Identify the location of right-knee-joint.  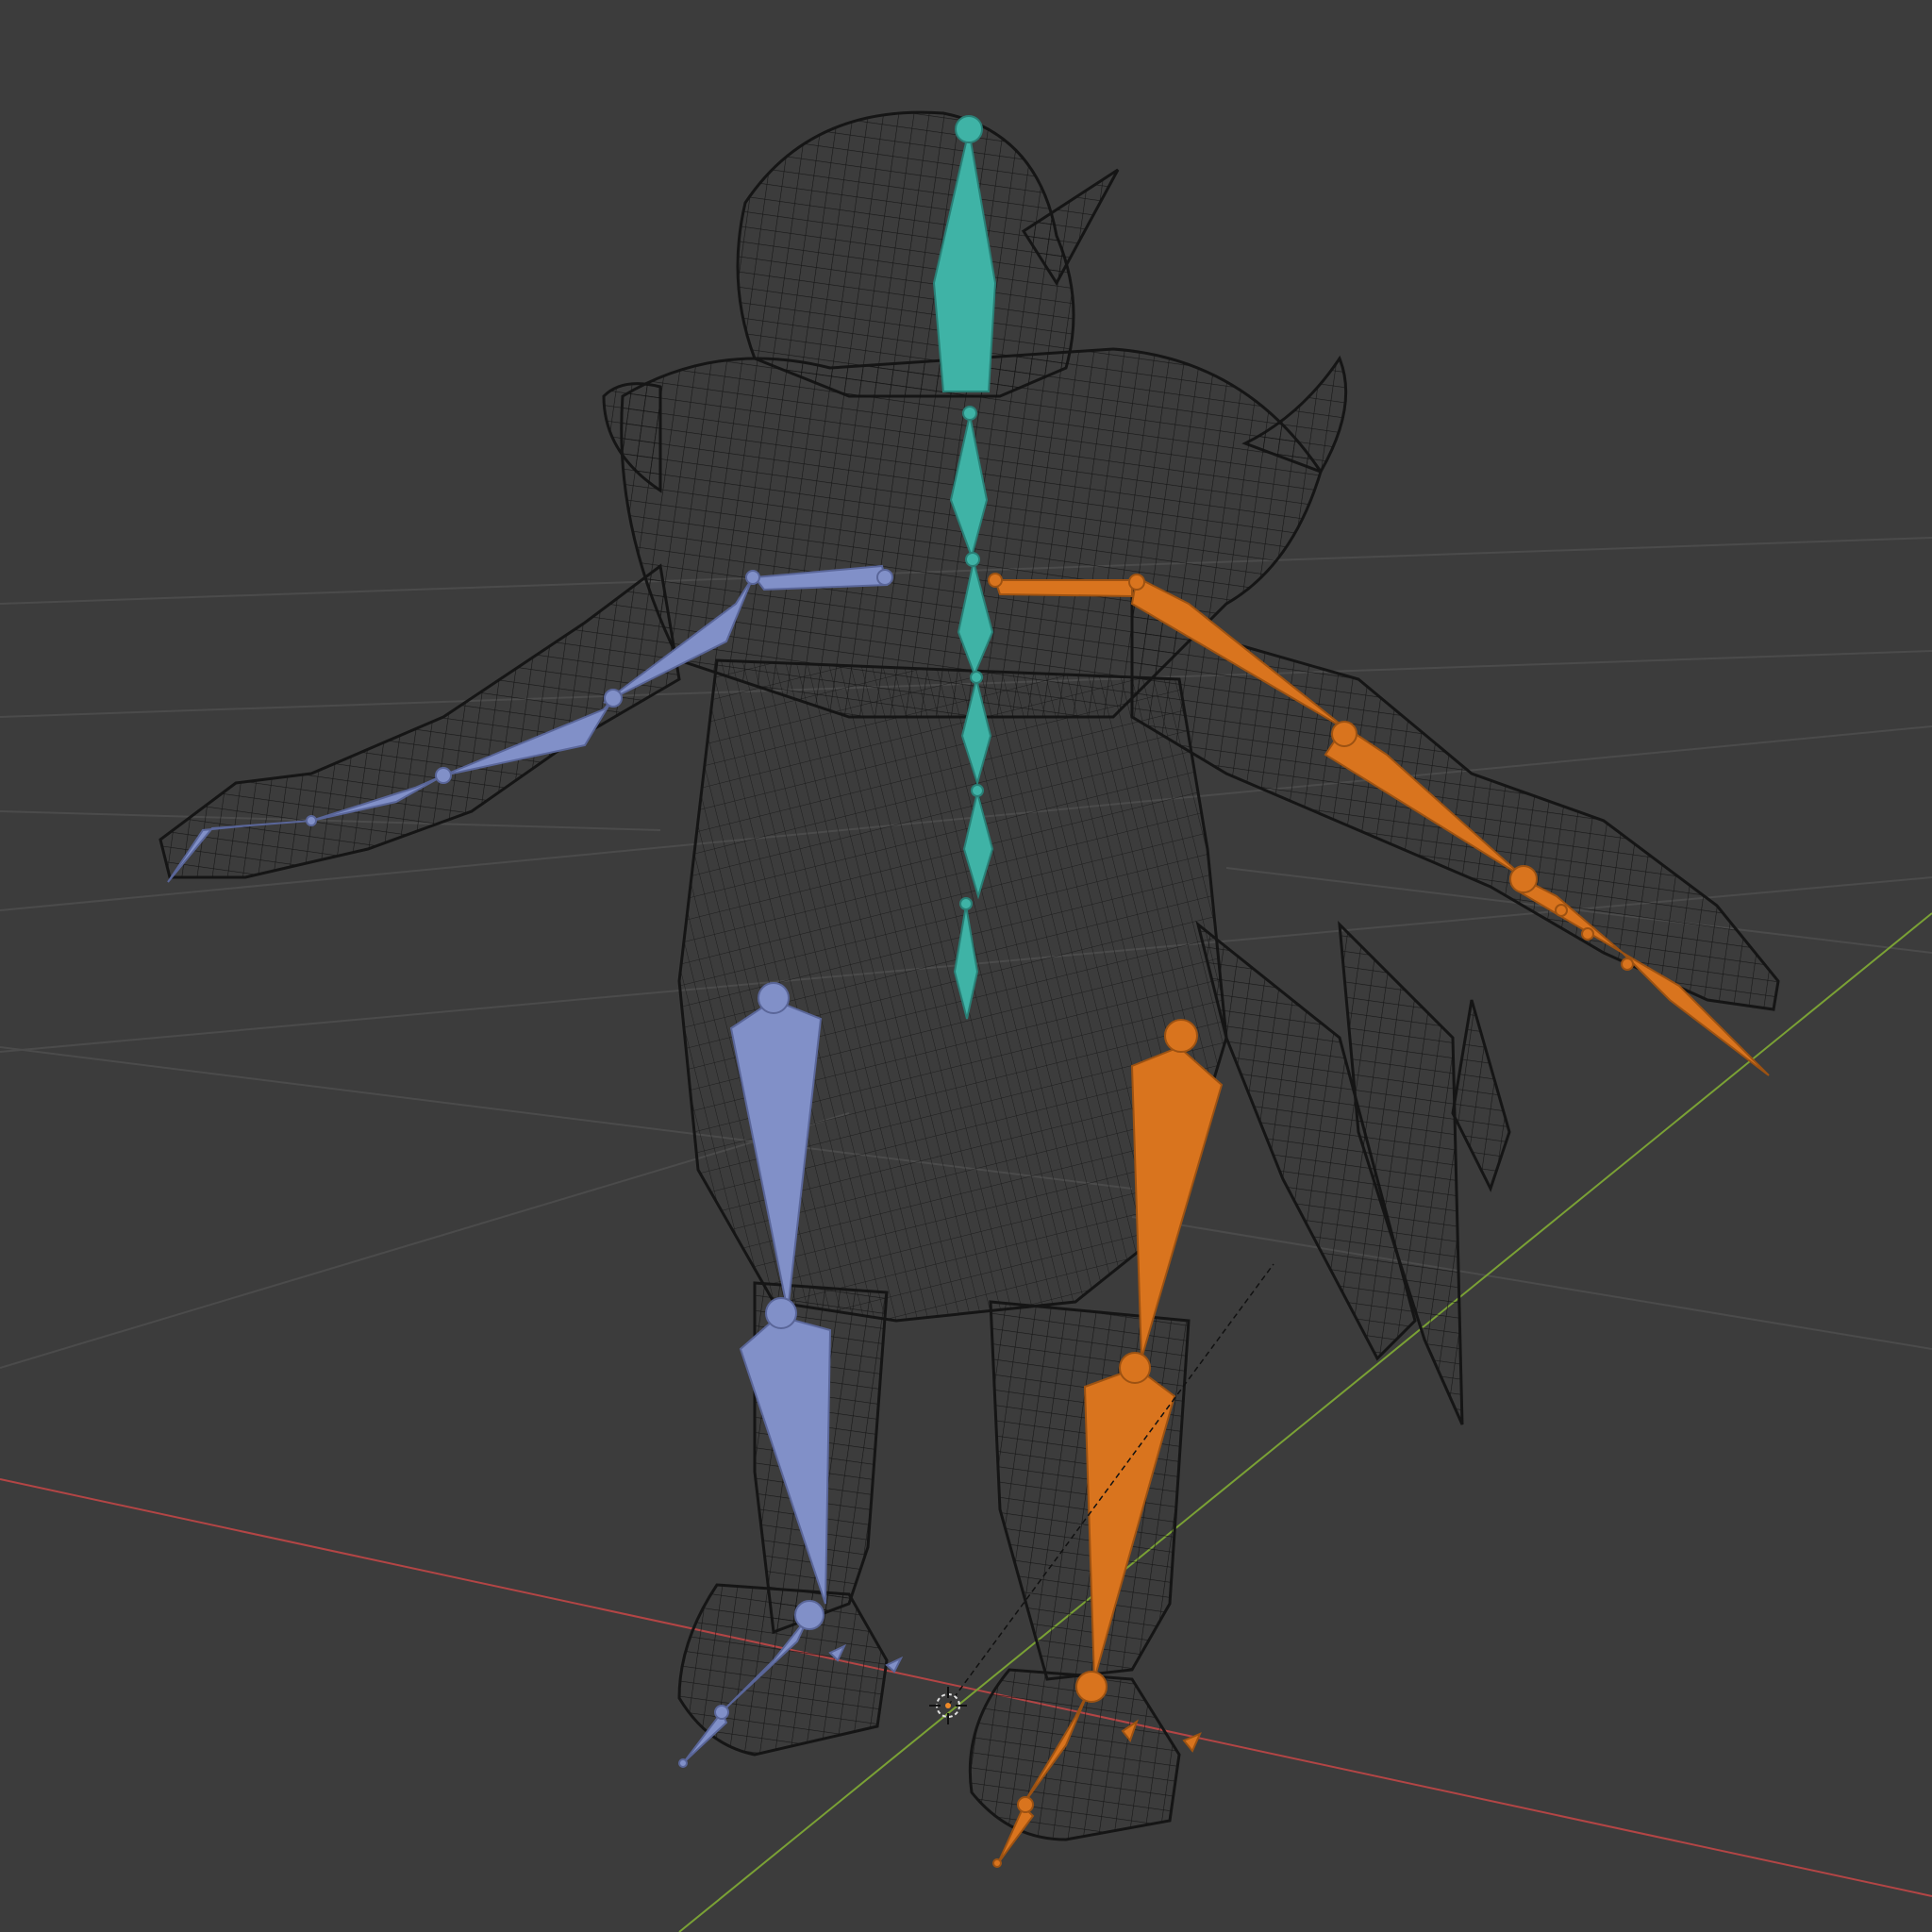
(1135, 1368).